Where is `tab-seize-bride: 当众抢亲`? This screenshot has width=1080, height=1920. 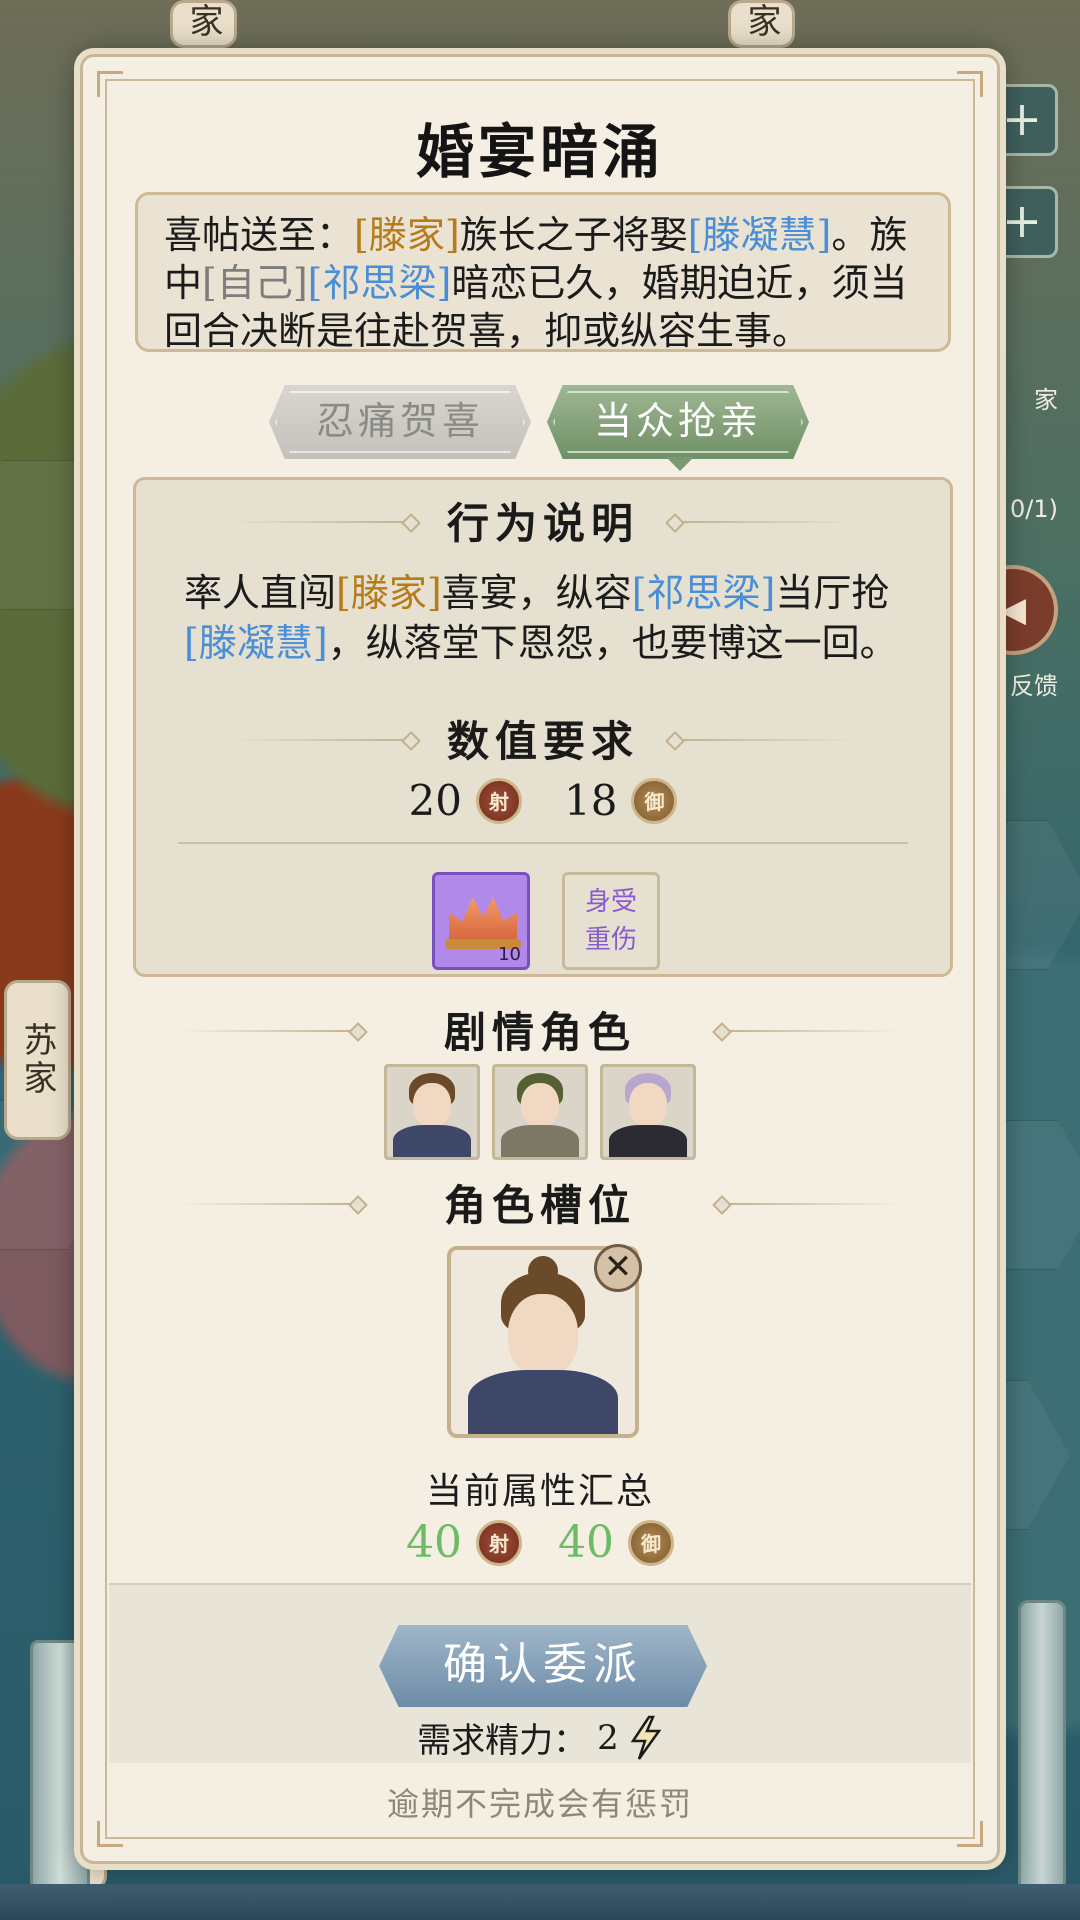 tab-seize-bride: 当众抢亲 is located at coordinates (678, 422).